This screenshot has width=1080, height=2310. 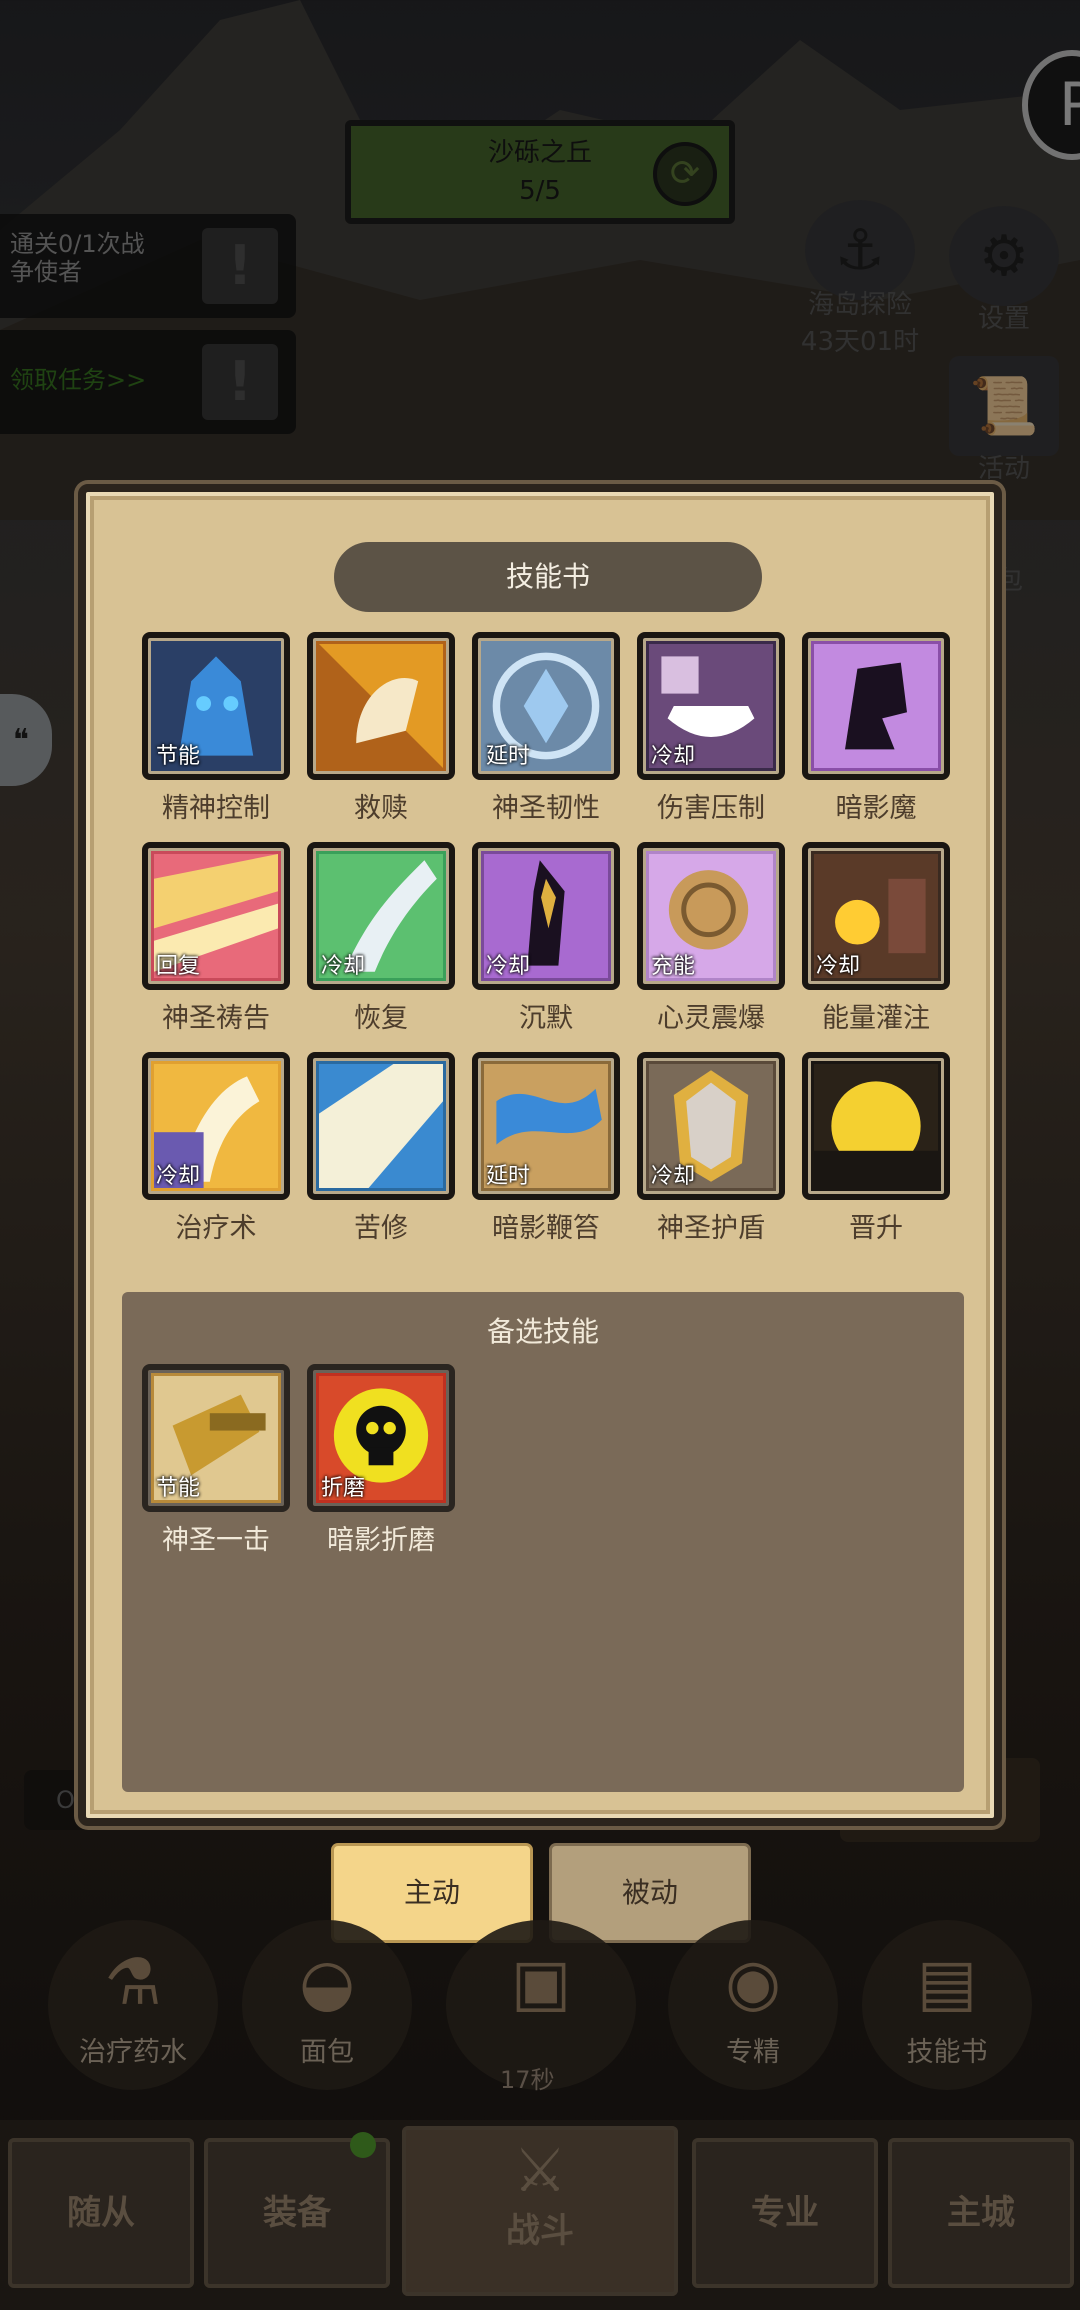 What do you see at coordinates (947, 2052) in the screenshot?
I see `item-label: 技能书` at bounding box center [947, 2052].